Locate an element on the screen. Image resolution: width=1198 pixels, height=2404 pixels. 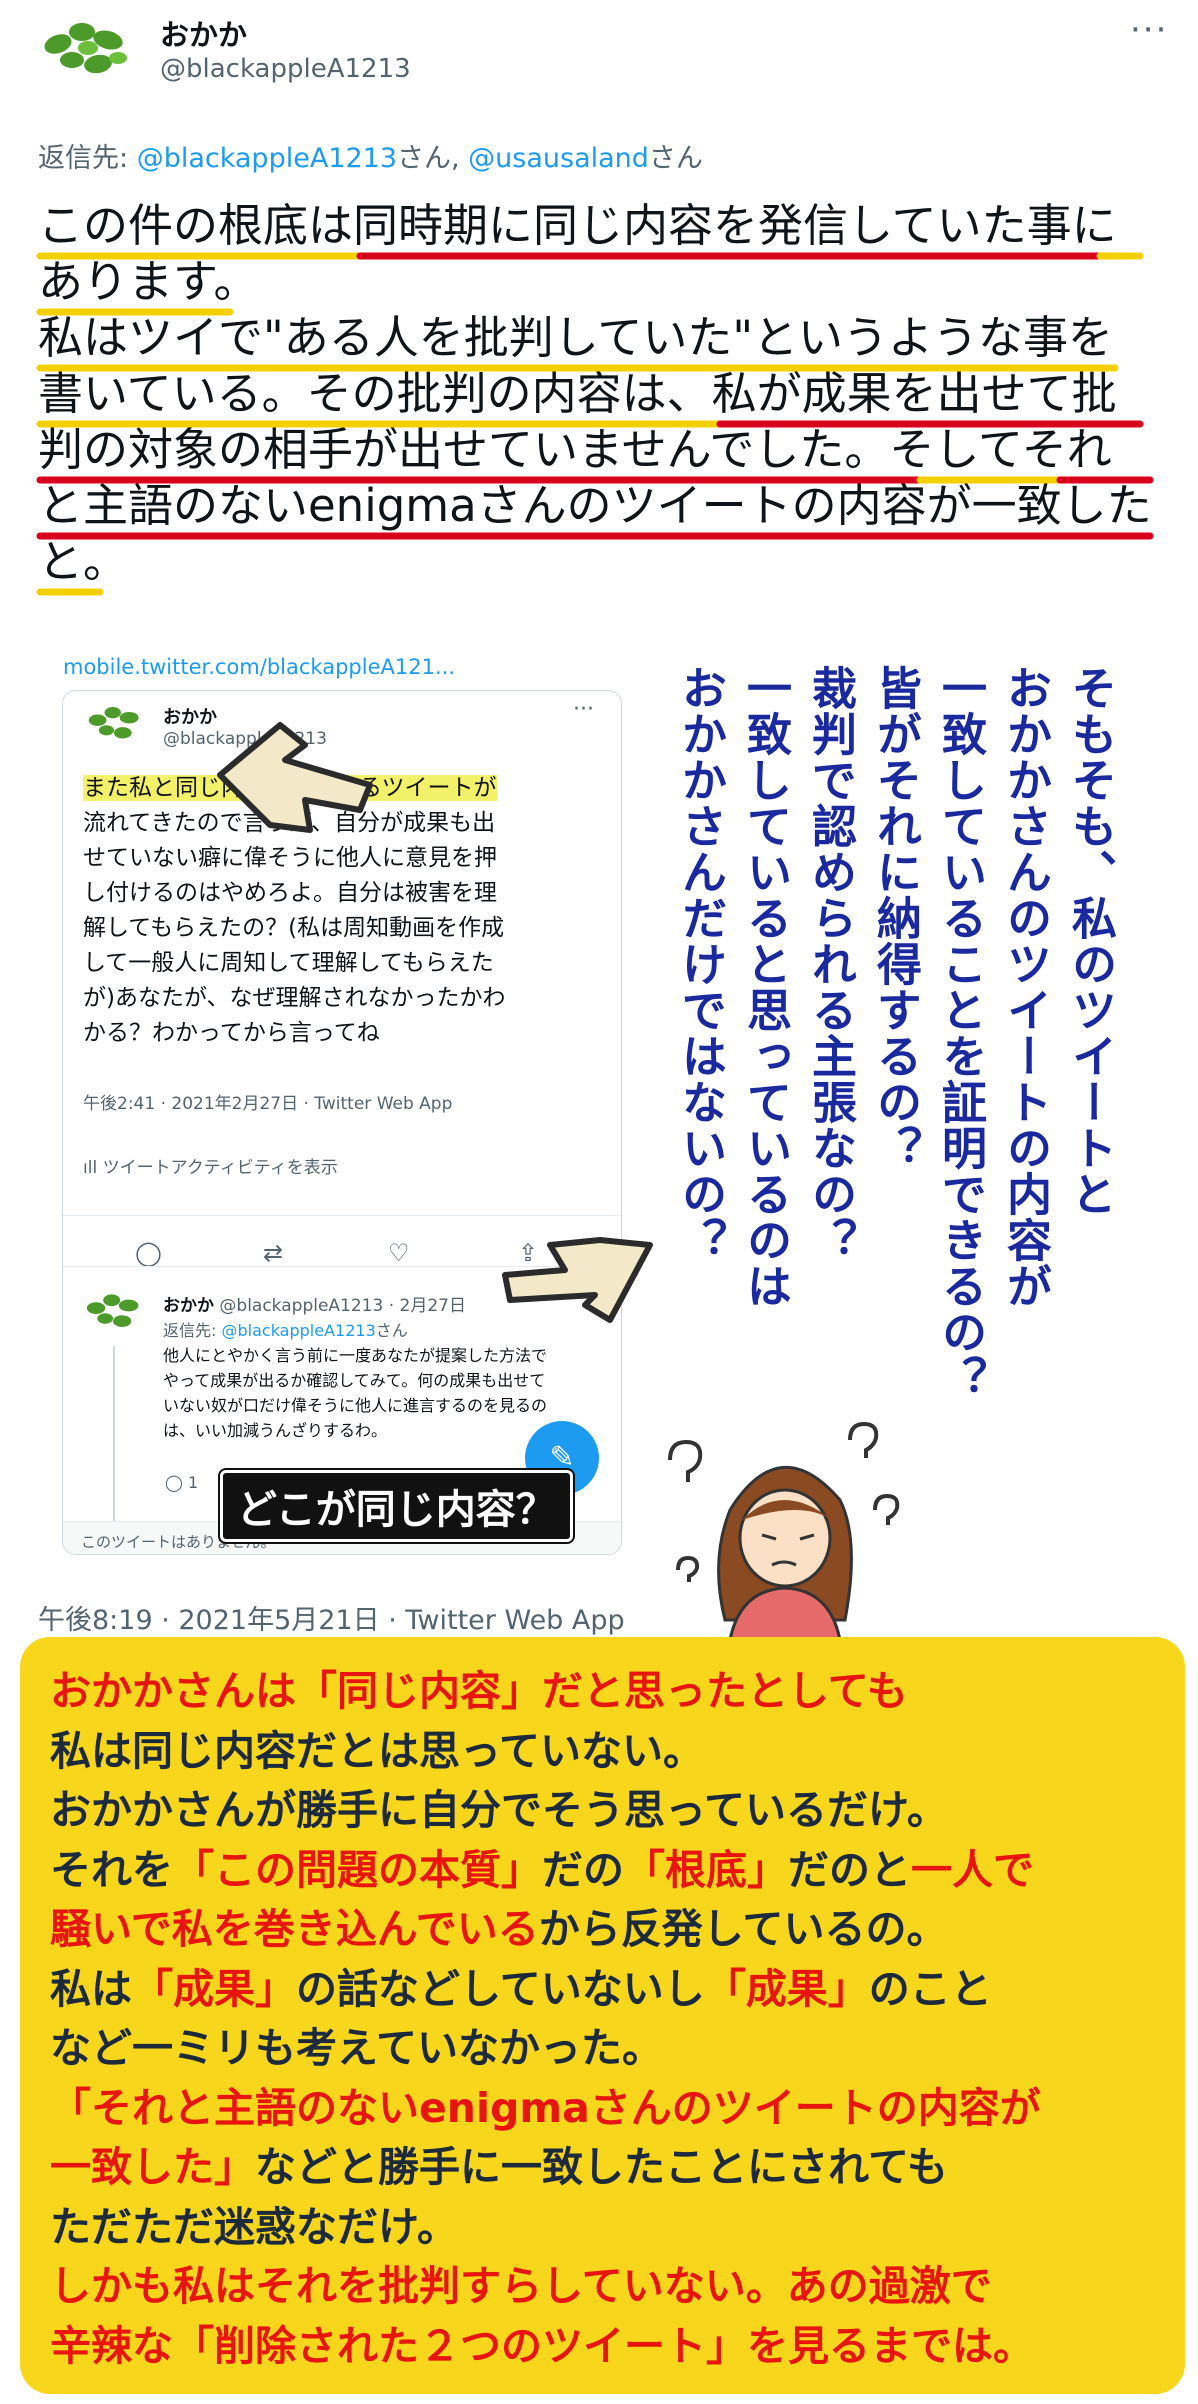
vertical-text-column: 裁判で認められる主張なの？ is located at coordinates (830, 964).